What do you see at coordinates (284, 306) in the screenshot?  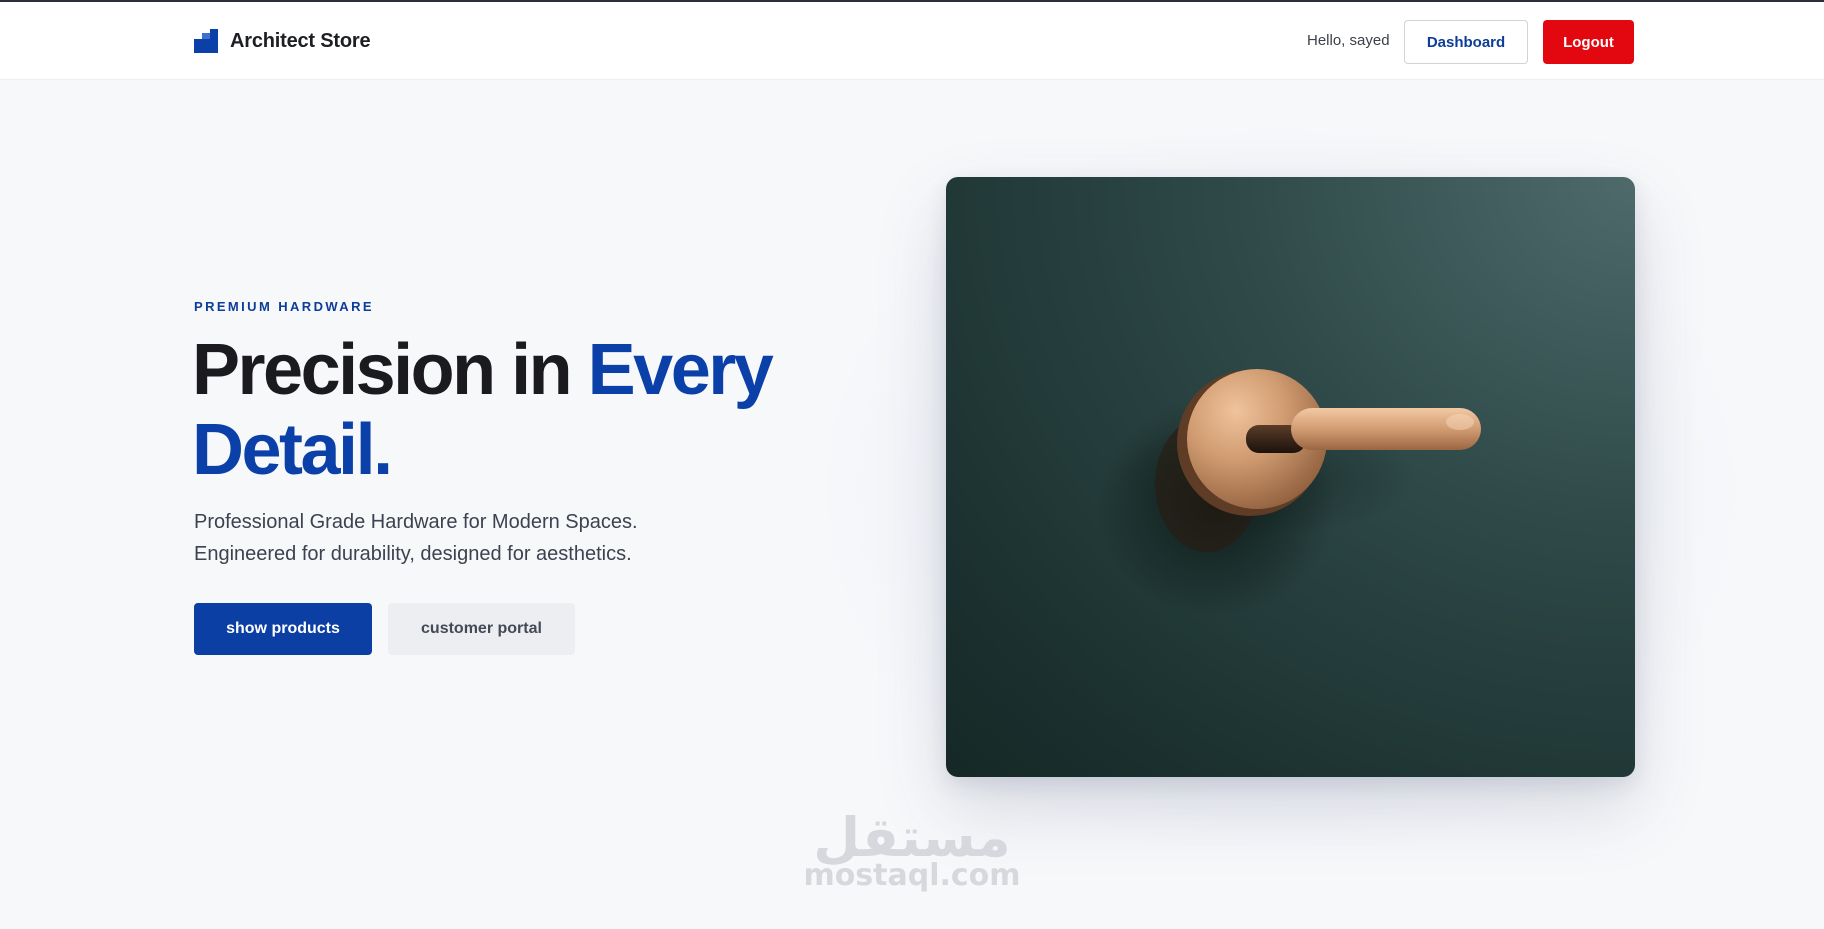 I see `hero-eyebrow: PREMIUM HARDWARE` at bounding box center [284, 306].